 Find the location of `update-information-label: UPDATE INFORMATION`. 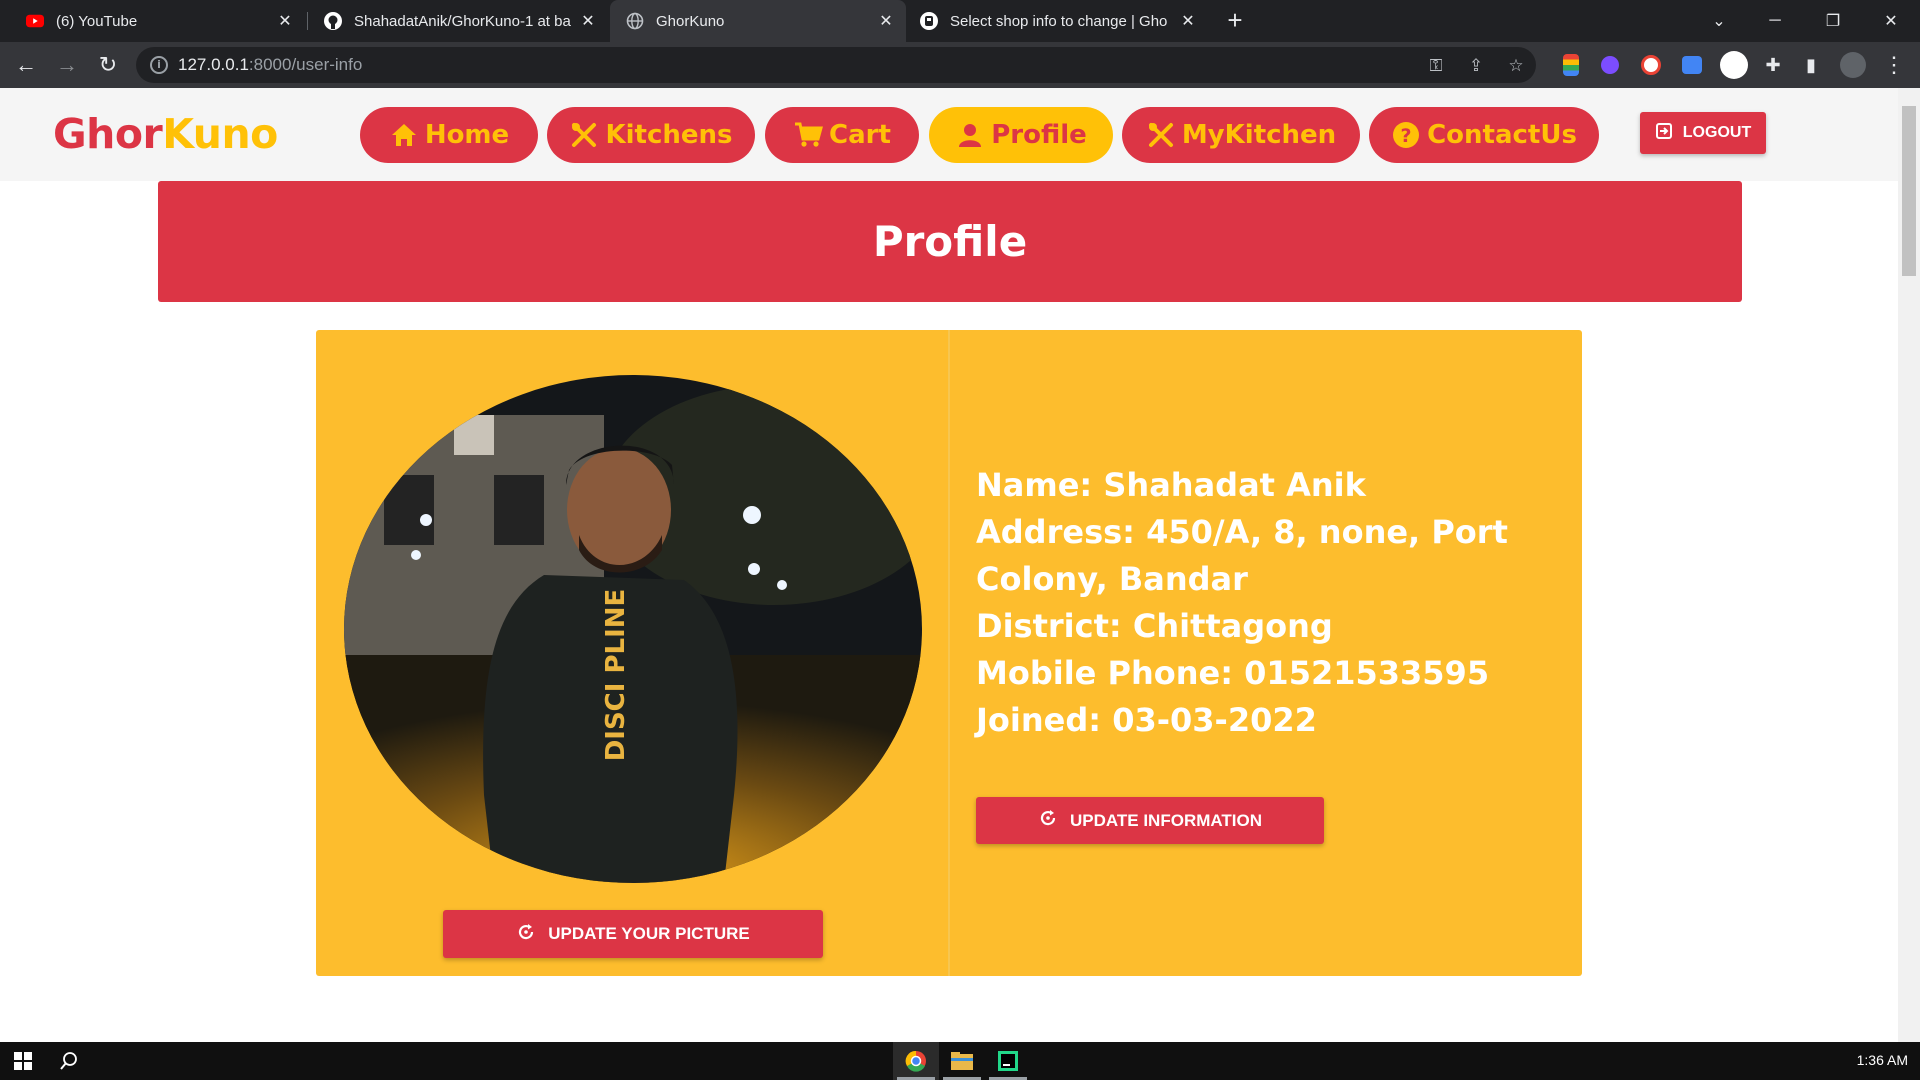

update-information-label: UPDATE INFORMATION is located at coordinates (1166, 820).